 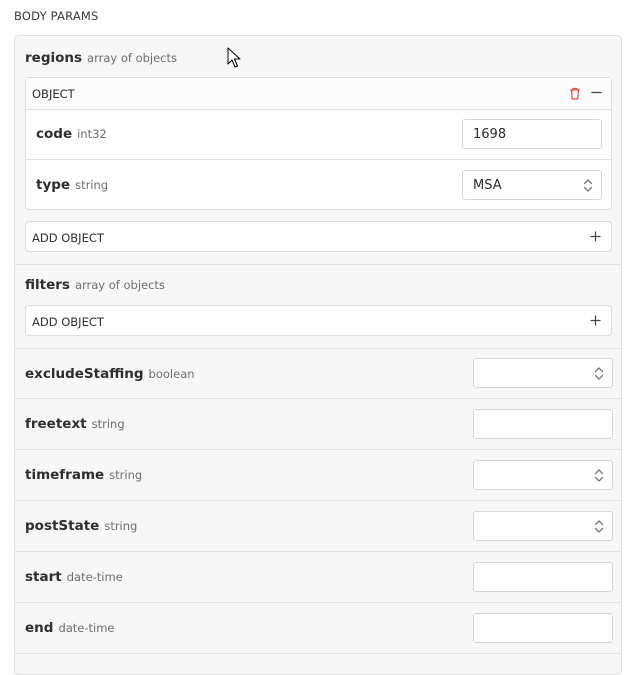 I want to click on param-name: freetext, so click(x=56, y=424).